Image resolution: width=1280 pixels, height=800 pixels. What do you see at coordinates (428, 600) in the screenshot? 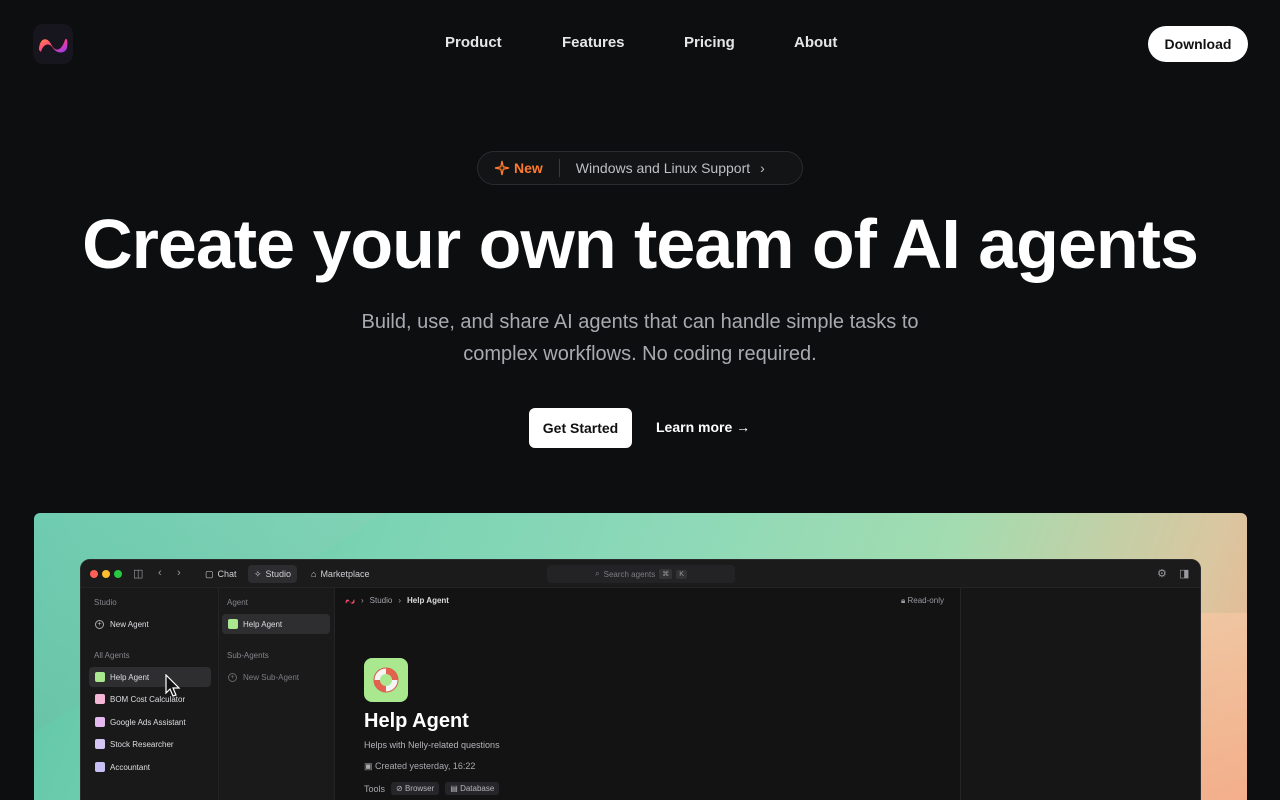
I see `breadcrumb-current: Help Agent` at bounding box center [428, 600].